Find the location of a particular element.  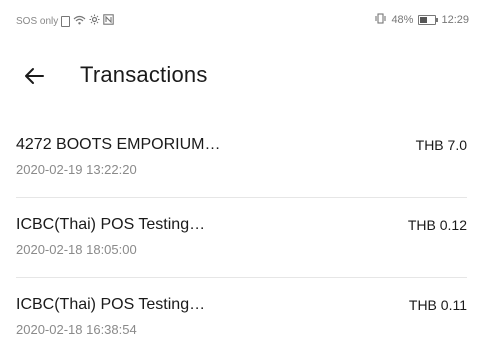

status-right-group: 48% 12:29 is located at coordinates (422, 20).